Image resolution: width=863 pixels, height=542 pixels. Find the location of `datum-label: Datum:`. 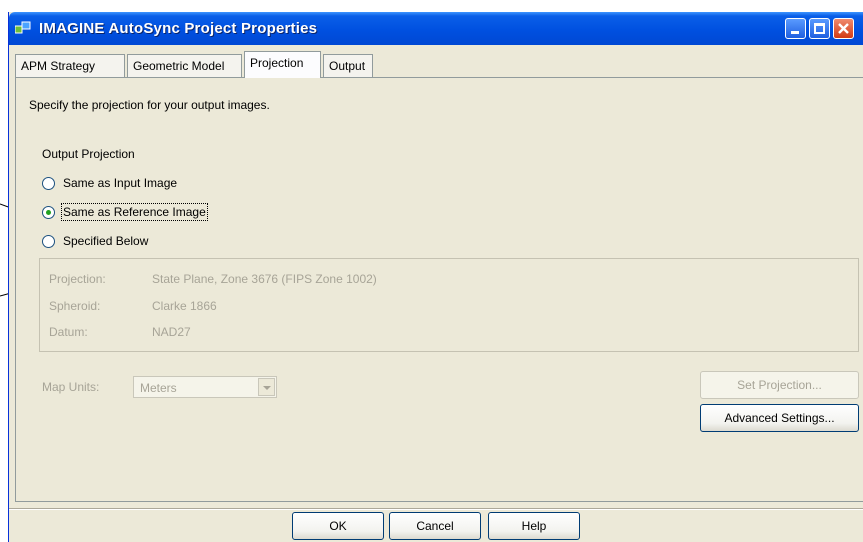

datum-label: Datum: is located at coordinates (68, 332).